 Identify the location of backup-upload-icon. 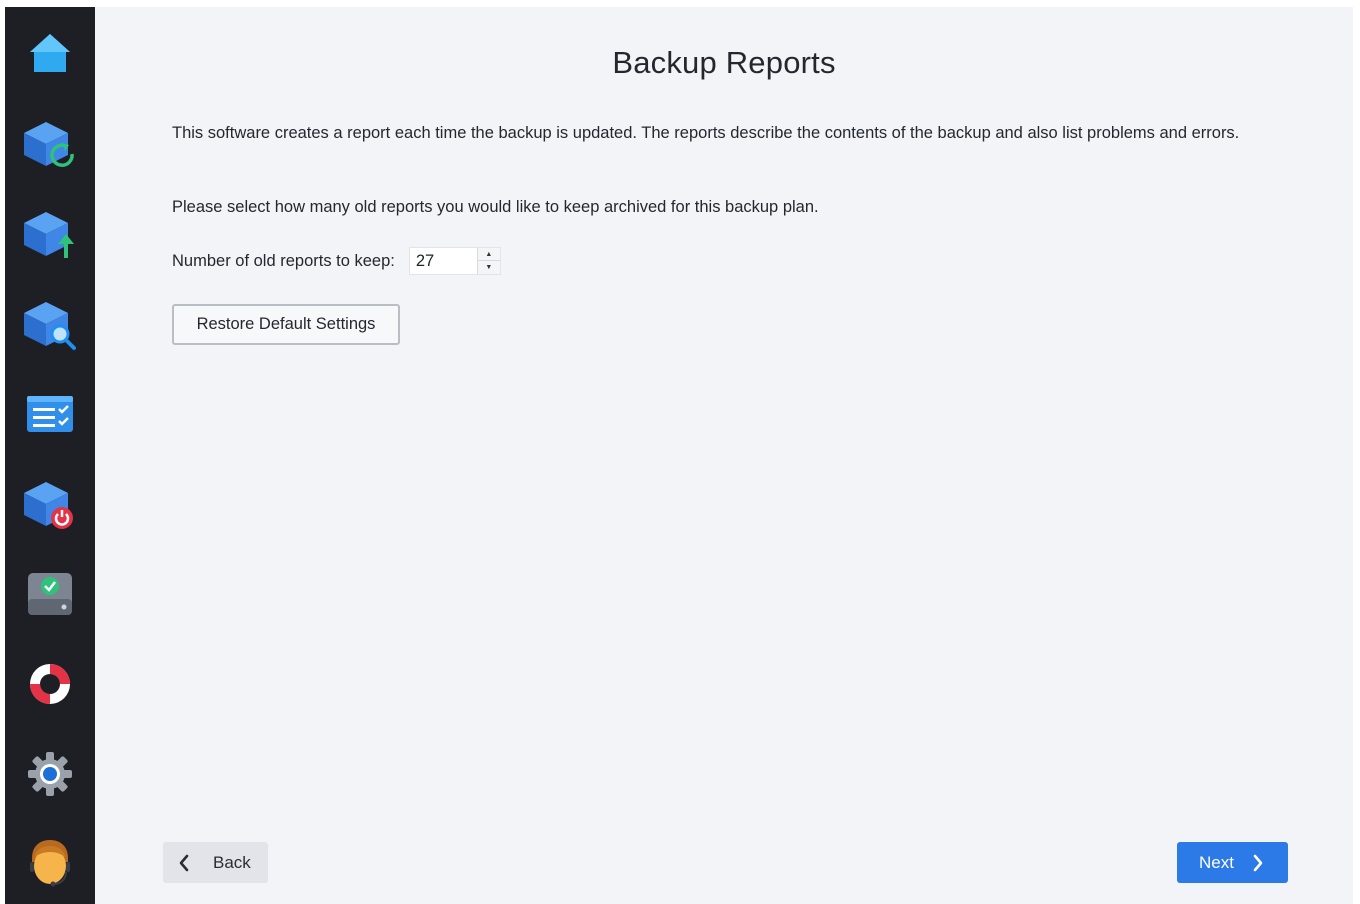
(49, 235).